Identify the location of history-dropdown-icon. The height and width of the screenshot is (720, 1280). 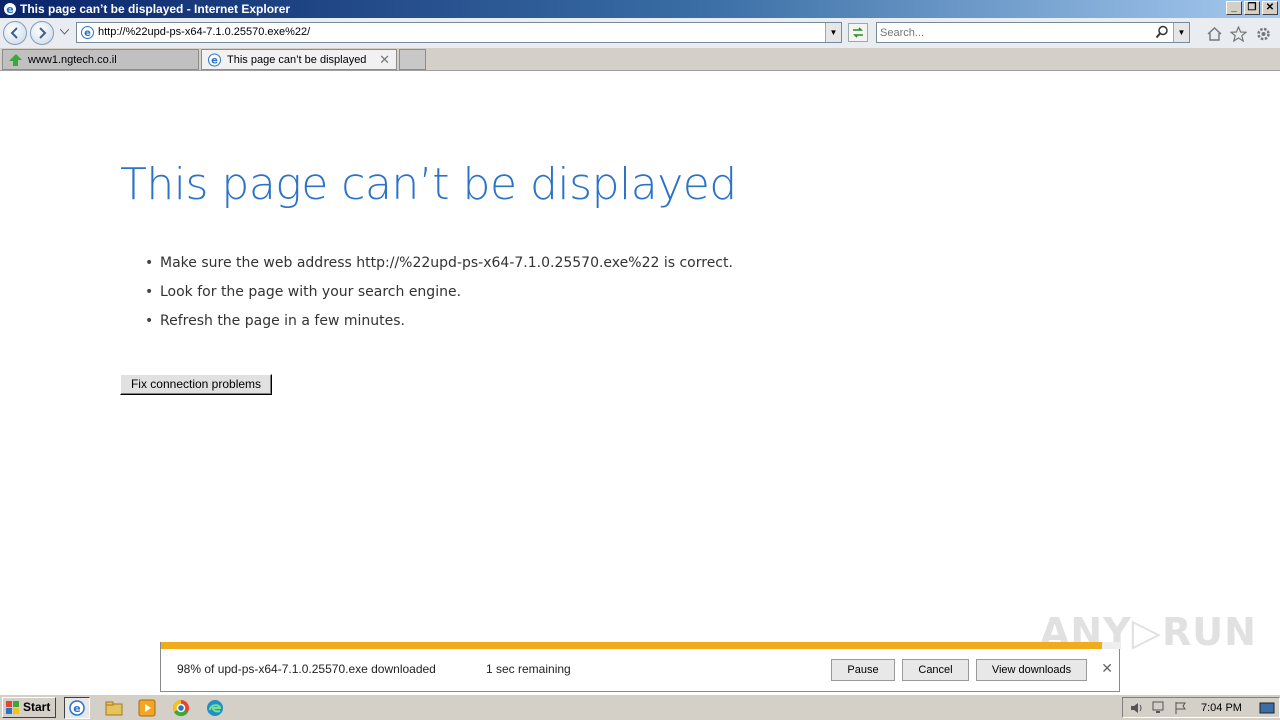
(64, 32).